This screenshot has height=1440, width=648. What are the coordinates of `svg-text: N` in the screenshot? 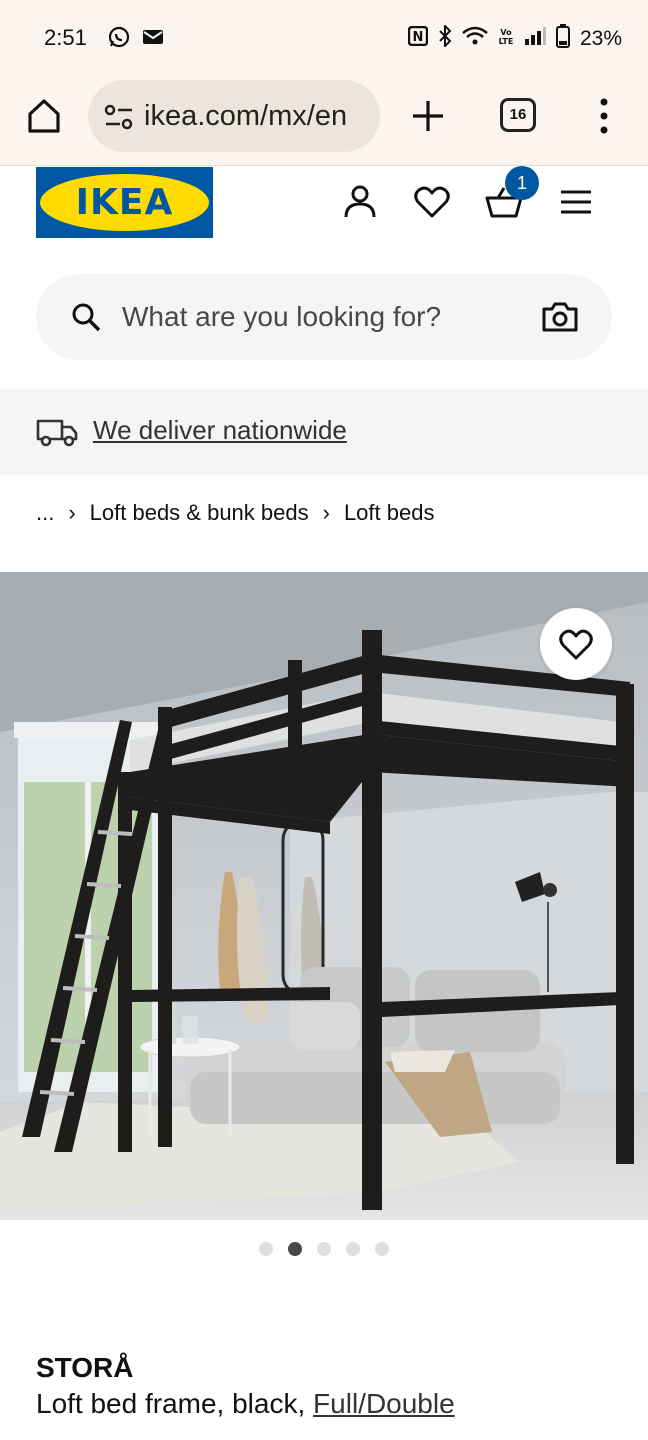 It's located at (418, 37).